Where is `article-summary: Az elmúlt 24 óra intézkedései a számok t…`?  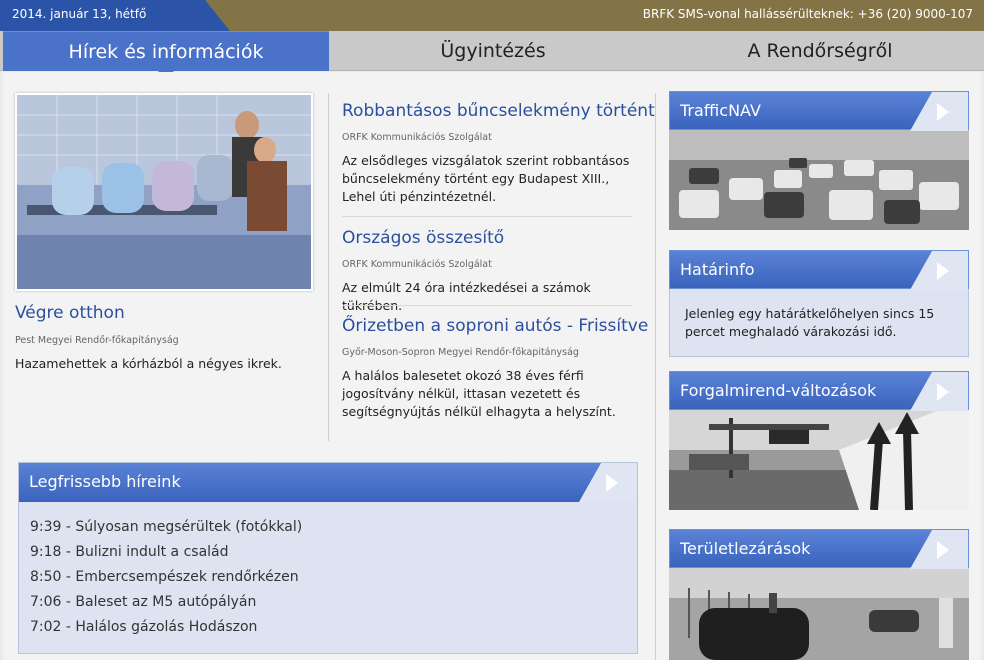
article-summary: Az elmúlt 24 óra intézkedései a számok t… is located at coordinates (466, 296).